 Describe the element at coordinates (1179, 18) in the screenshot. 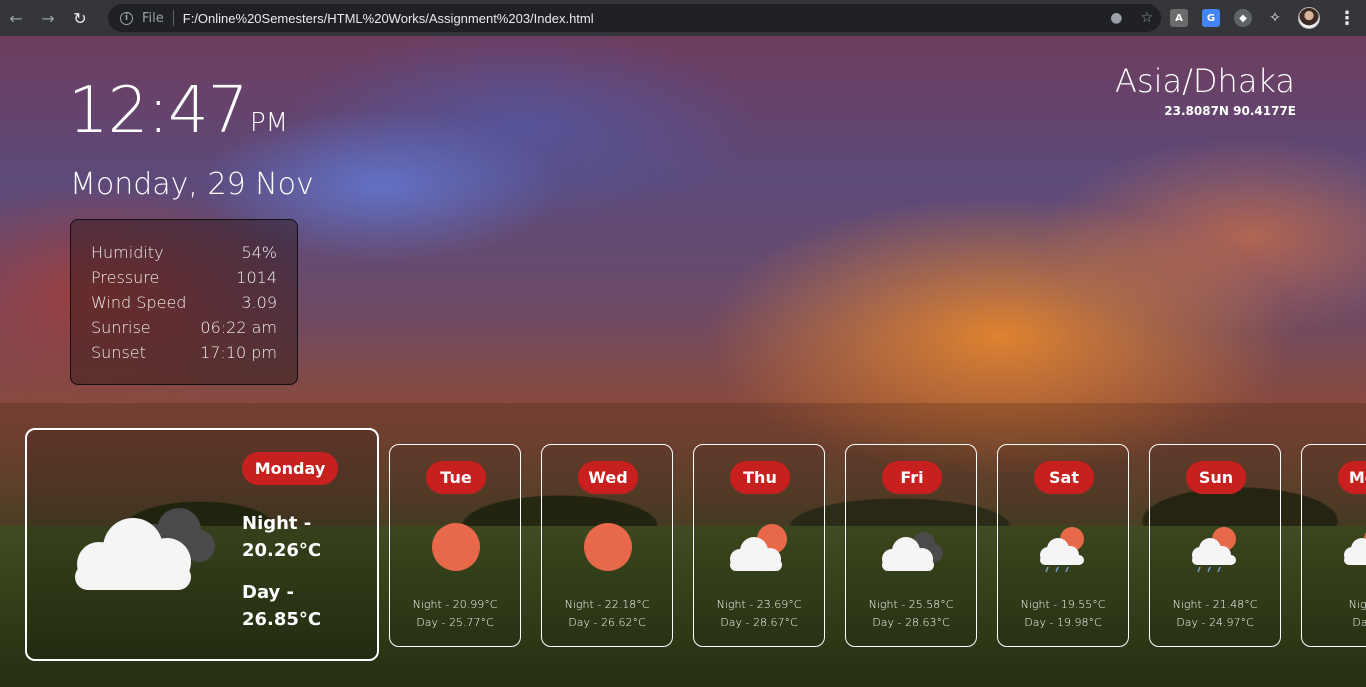

I see `pdf-extension-icon: A` at that location.